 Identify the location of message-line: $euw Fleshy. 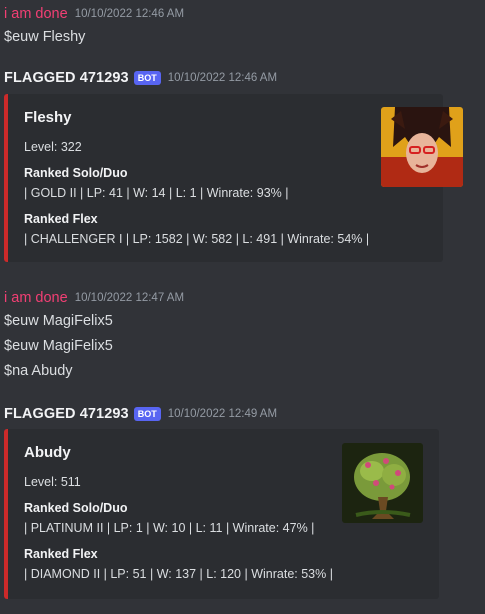
(45, 37).